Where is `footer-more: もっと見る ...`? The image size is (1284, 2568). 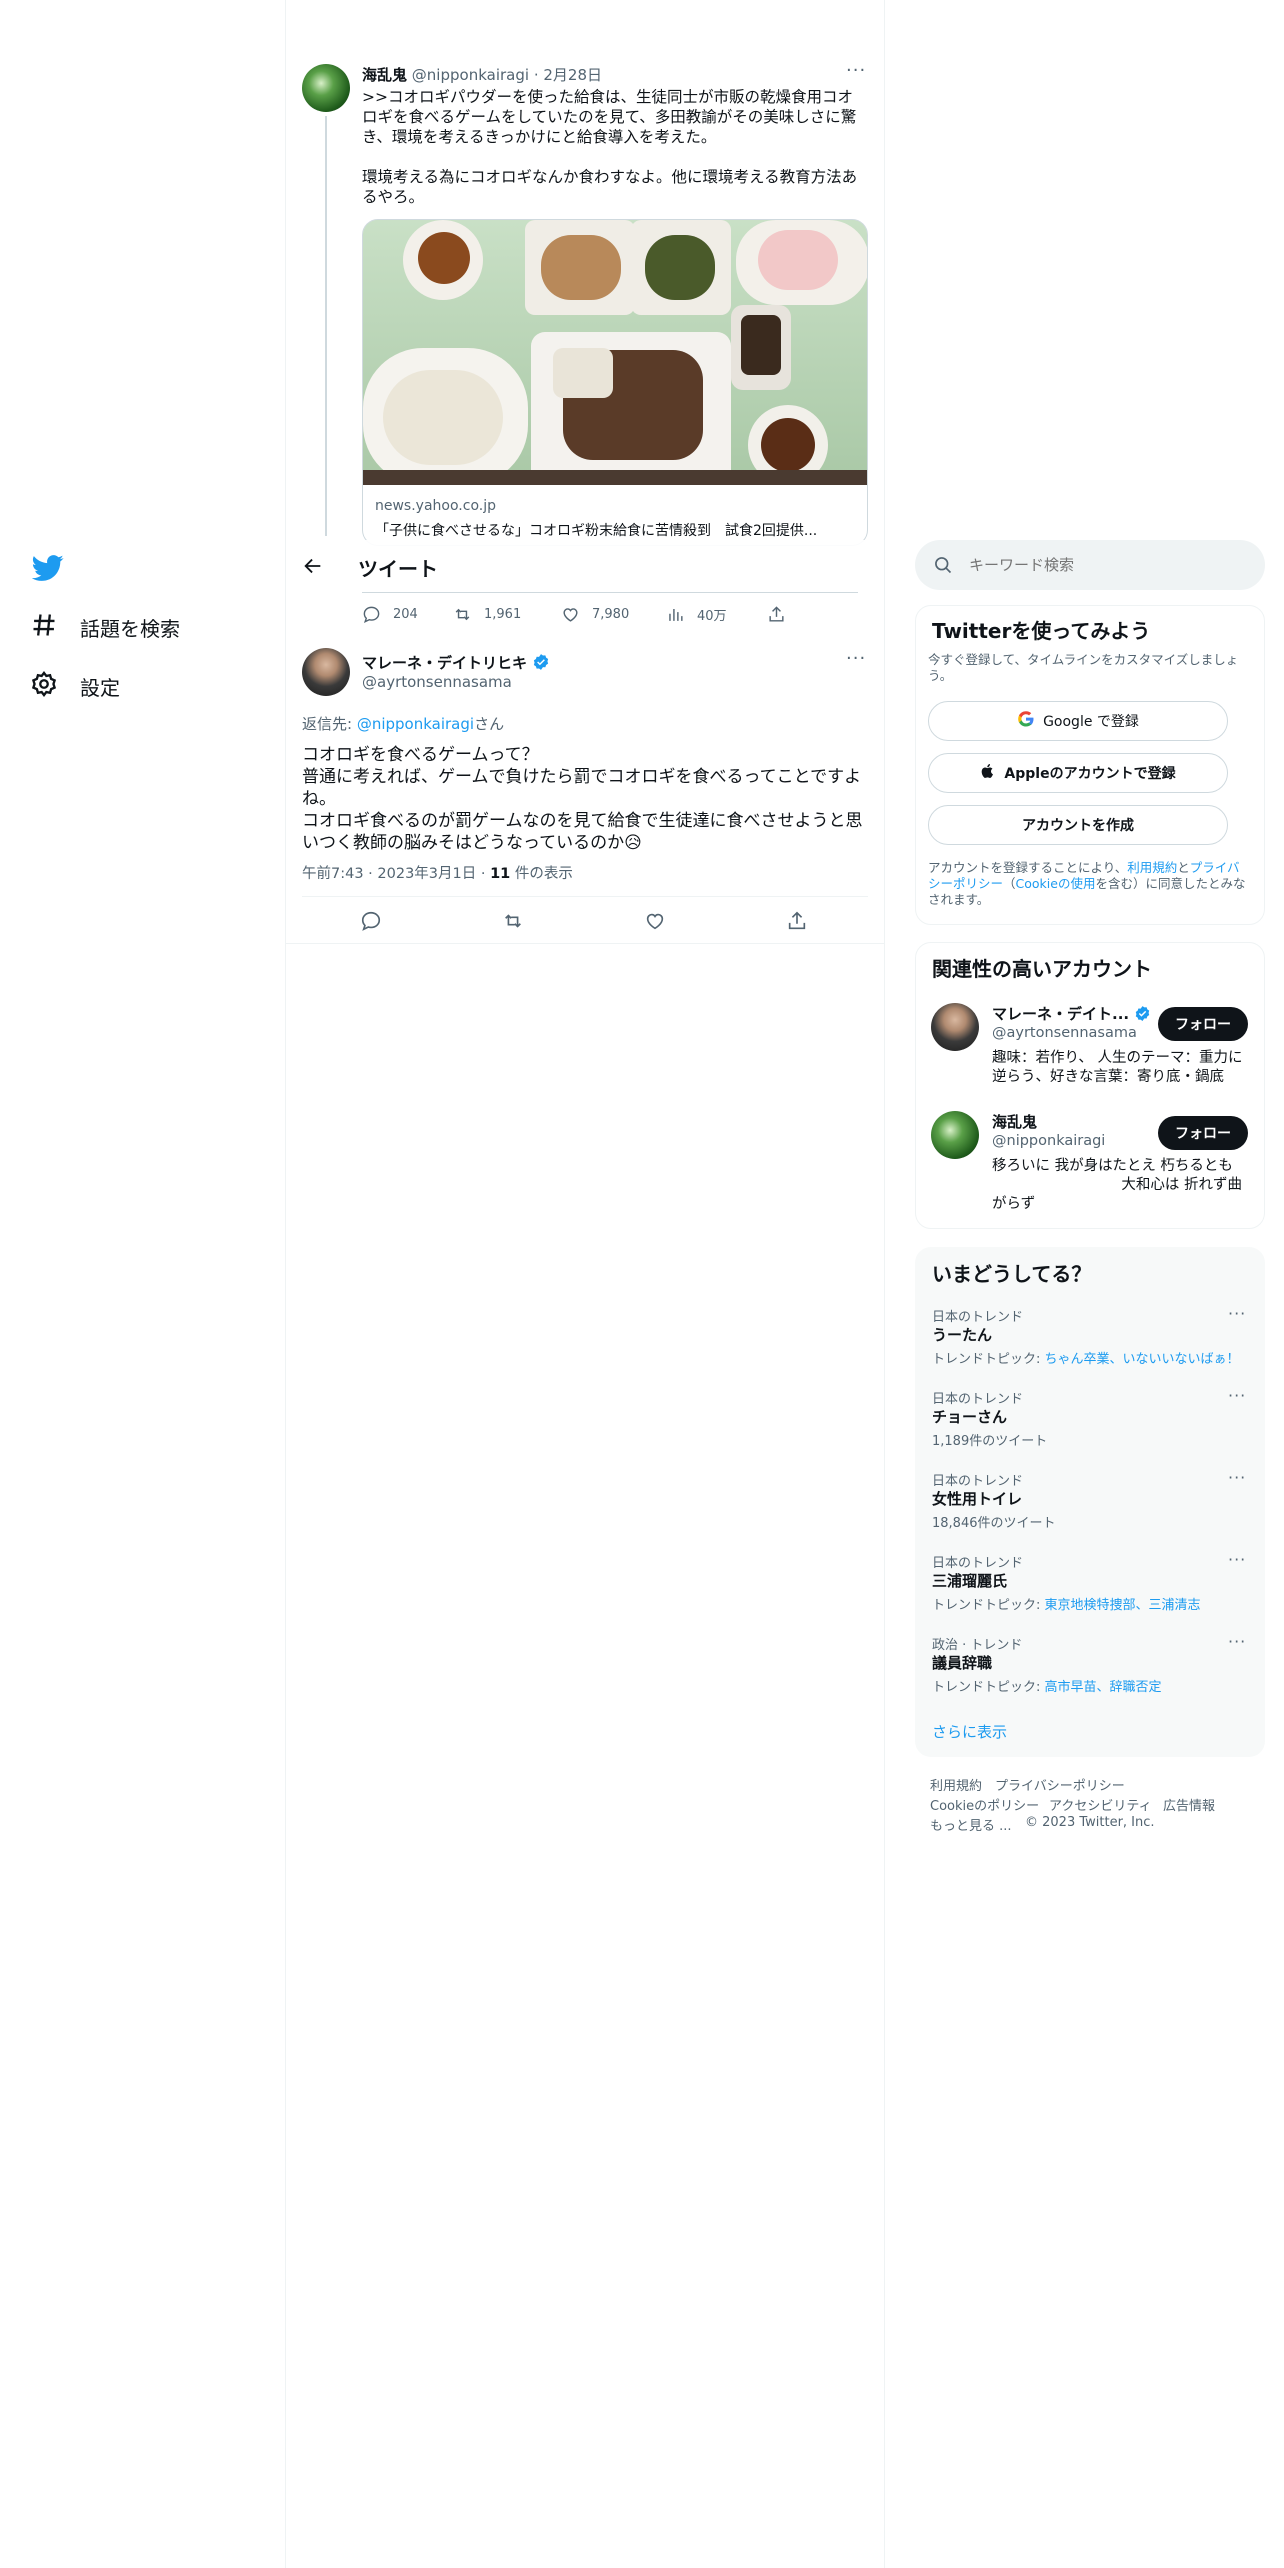
footer-more: もっと見る ... is located at coordinates (971, 1824).